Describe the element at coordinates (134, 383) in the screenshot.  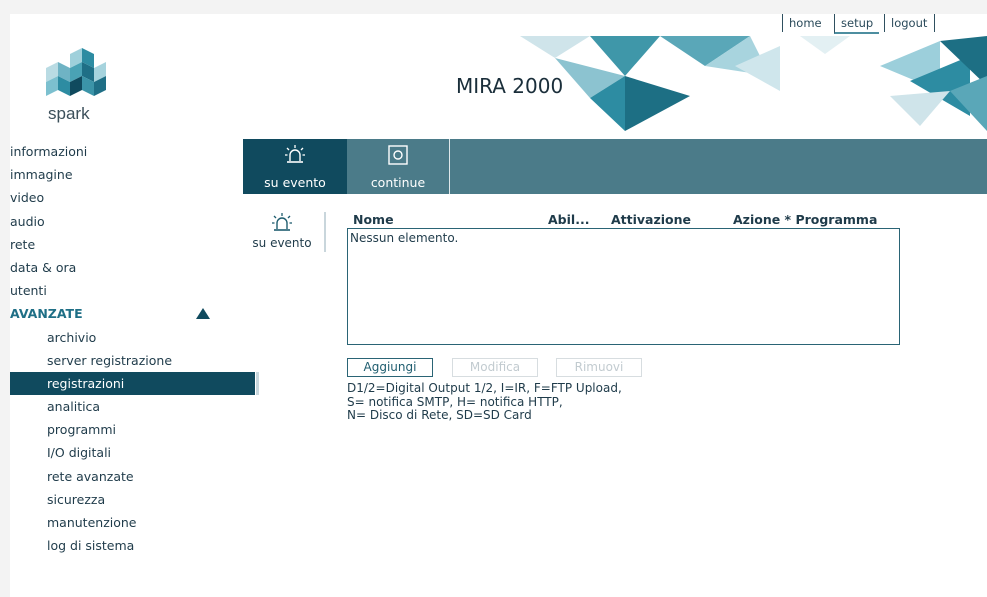
I see `sidebar-item-registrazioni: registrazioni` at that location.